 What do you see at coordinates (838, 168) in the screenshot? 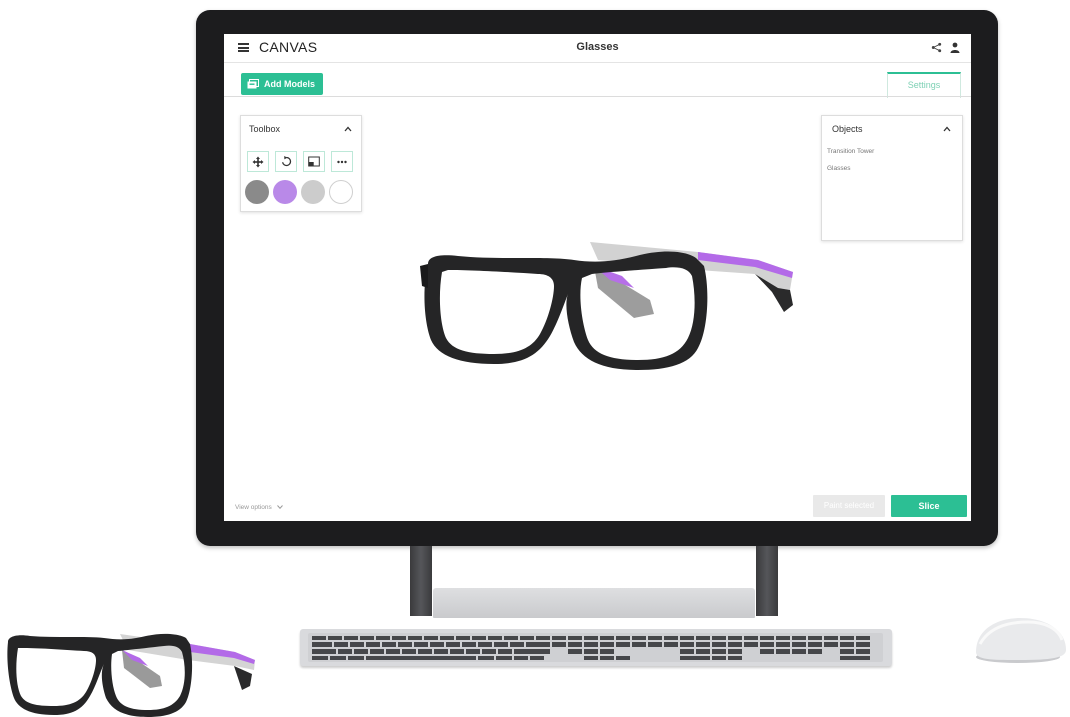
I see `object-item-glasses: Glasses` at bounding box center [838, 168].